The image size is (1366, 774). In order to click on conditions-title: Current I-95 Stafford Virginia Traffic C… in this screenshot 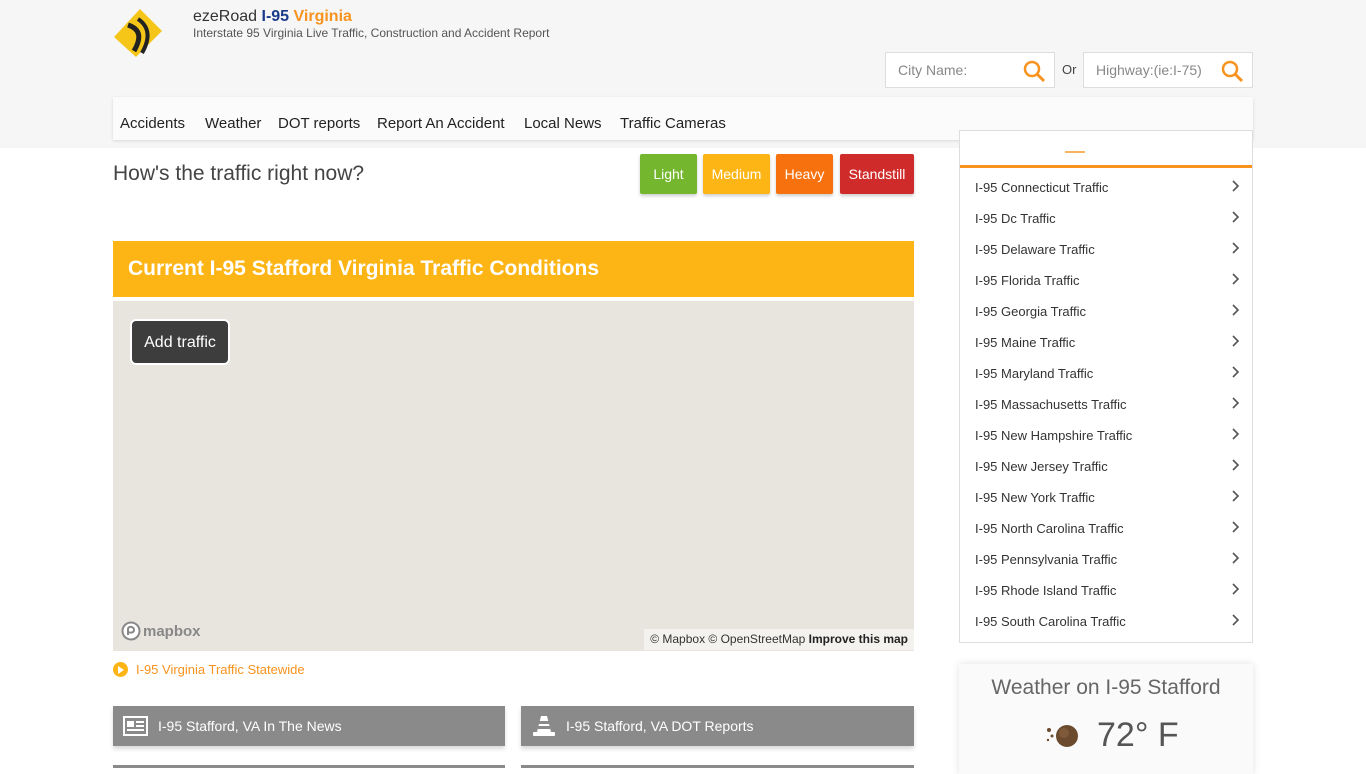, I will do `click(363, 268)`.